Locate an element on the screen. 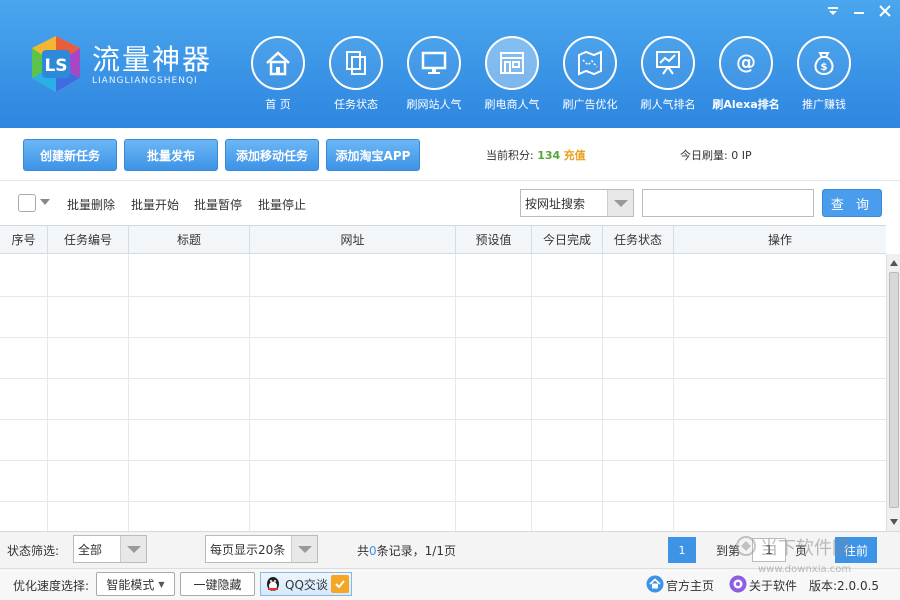 The height and width of the screenshot is (600, 900). nav-task-status: 任务状态 is located at coordinates (356, 76).